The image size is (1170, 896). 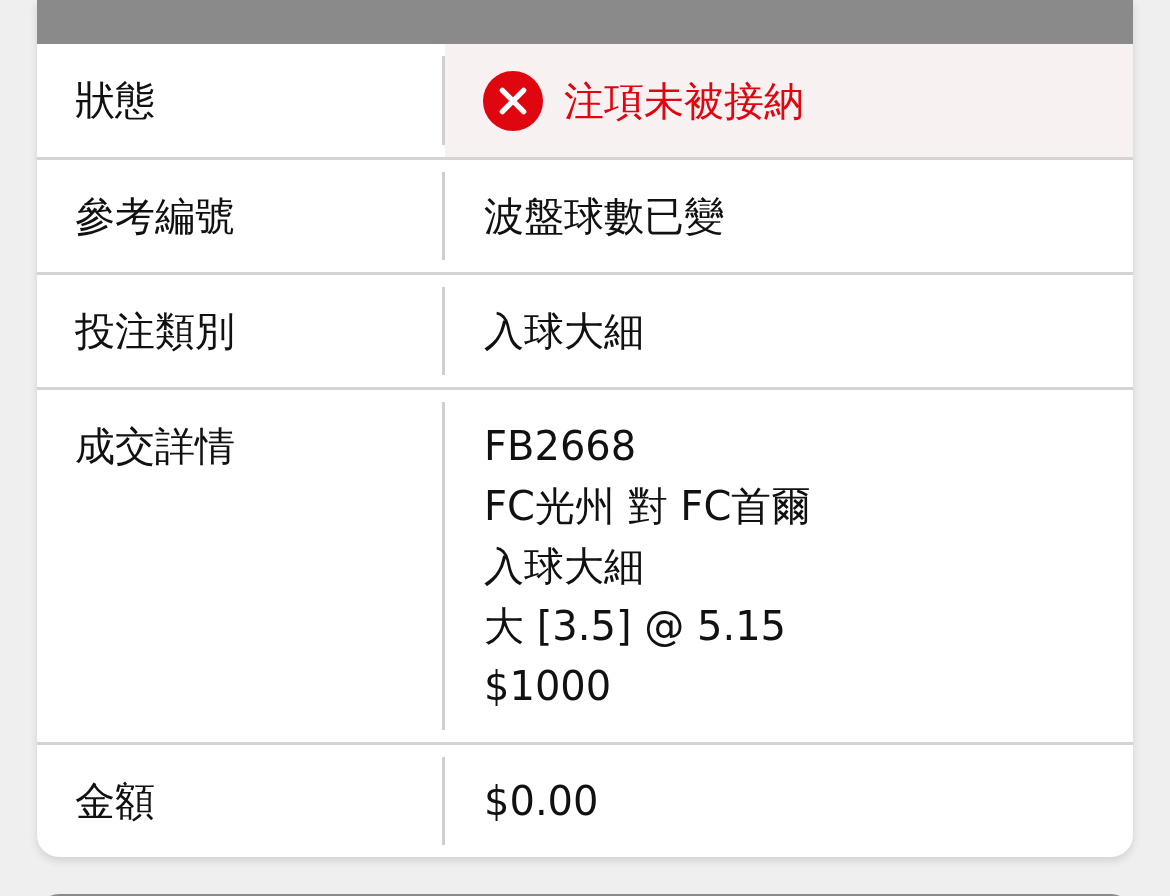 I want to click on row-label: 投注類別, so click(x=155, y=331).